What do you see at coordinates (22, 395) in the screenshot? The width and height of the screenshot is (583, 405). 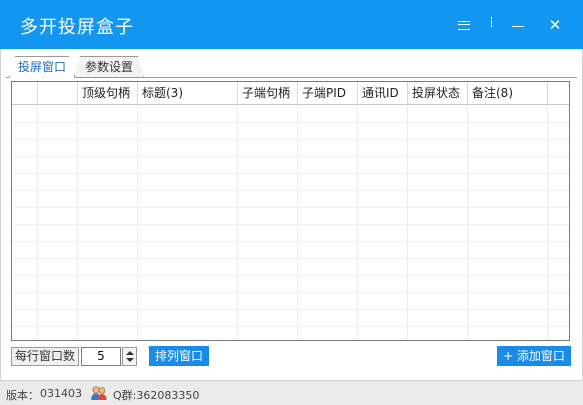 I see `version-label: 版本：` at bounding box center [22, 395].